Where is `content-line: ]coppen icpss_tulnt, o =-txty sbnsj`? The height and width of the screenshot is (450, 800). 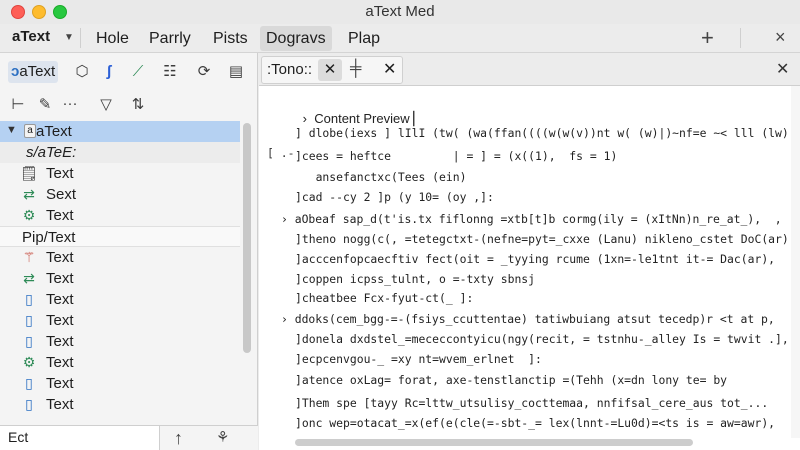 content-line: ]coppen icpss_tulnt, o =-txty sbnsj is located at coordinates (415, 279).